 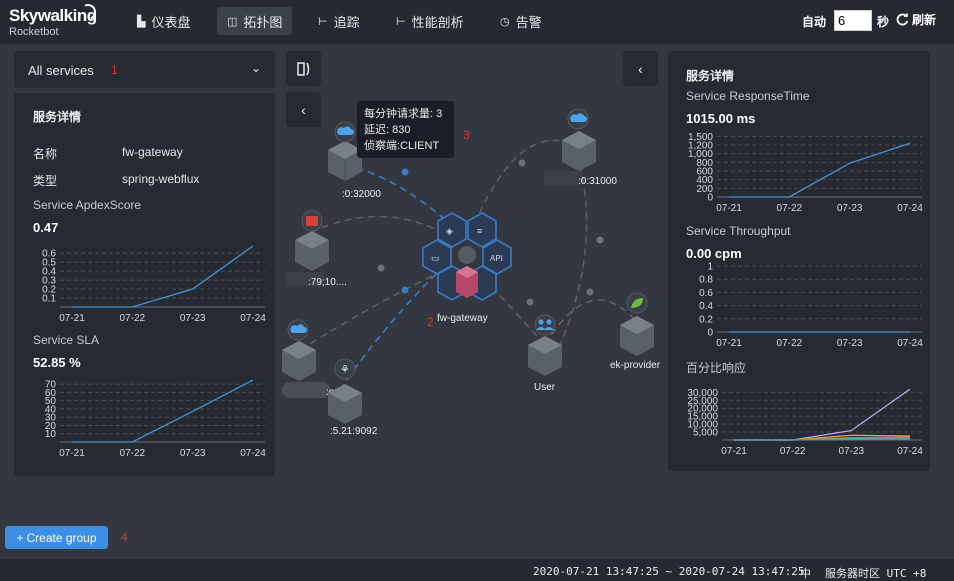 What do you see at coordinates (635, 365) in the screenshot?
I see `node-label: ek-provider` at bounding box center [635, 365].